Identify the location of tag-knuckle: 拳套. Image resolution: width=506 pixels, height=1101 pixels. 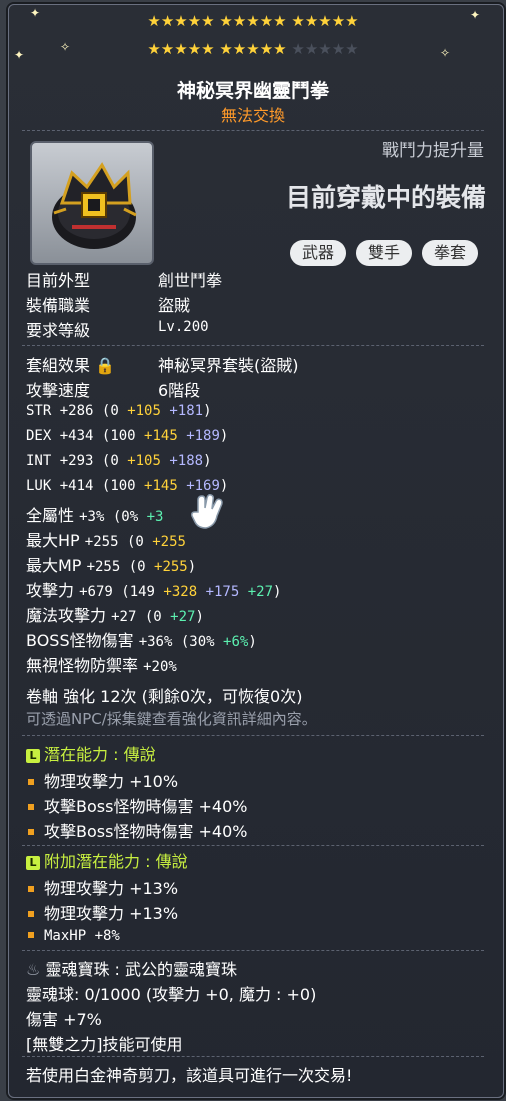
(450, 253).